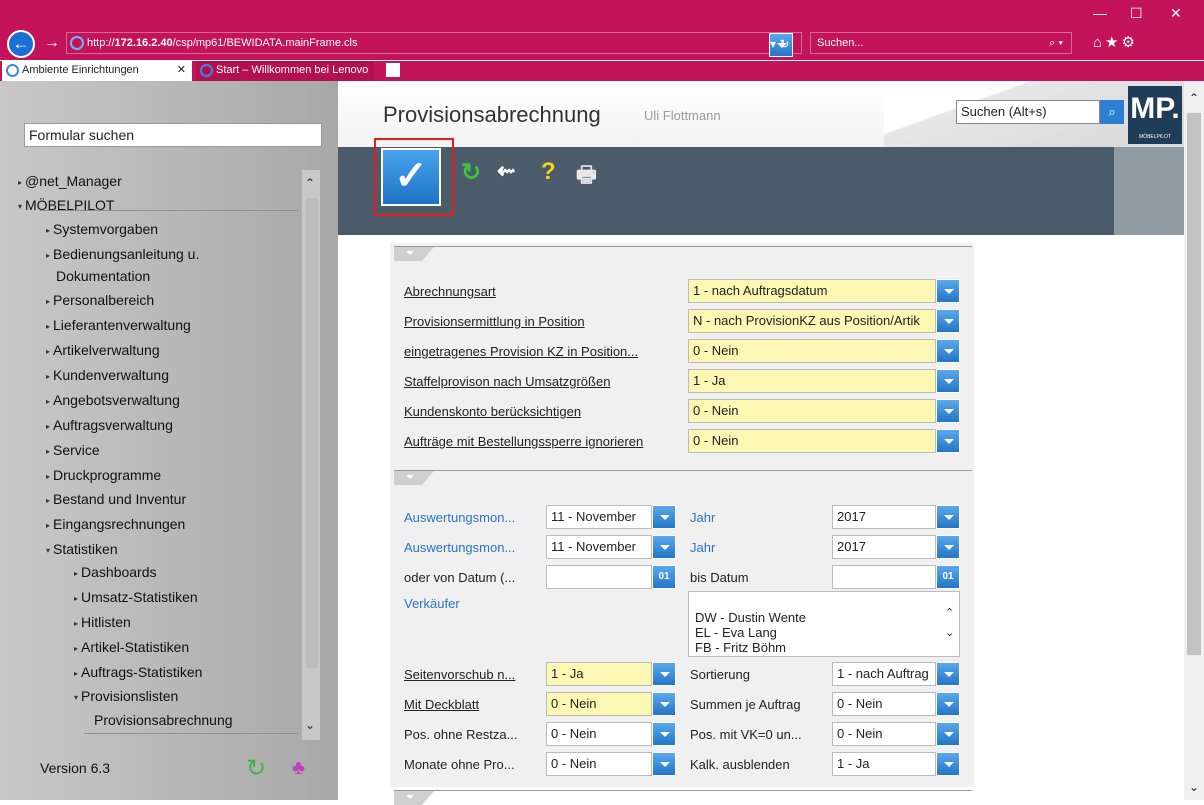 Image resolution: width=1204 pixels, height=805 pixels. I want to click on auswertungsmonat-bis-select: 11 - November, so click(599, 547).